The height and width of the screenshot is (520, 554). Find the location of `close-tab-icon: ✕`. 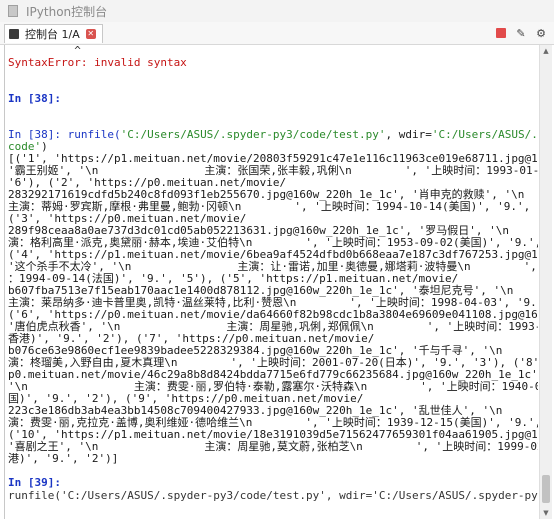

close-tab-icon: ✕ is located at coordinates (90, 34).